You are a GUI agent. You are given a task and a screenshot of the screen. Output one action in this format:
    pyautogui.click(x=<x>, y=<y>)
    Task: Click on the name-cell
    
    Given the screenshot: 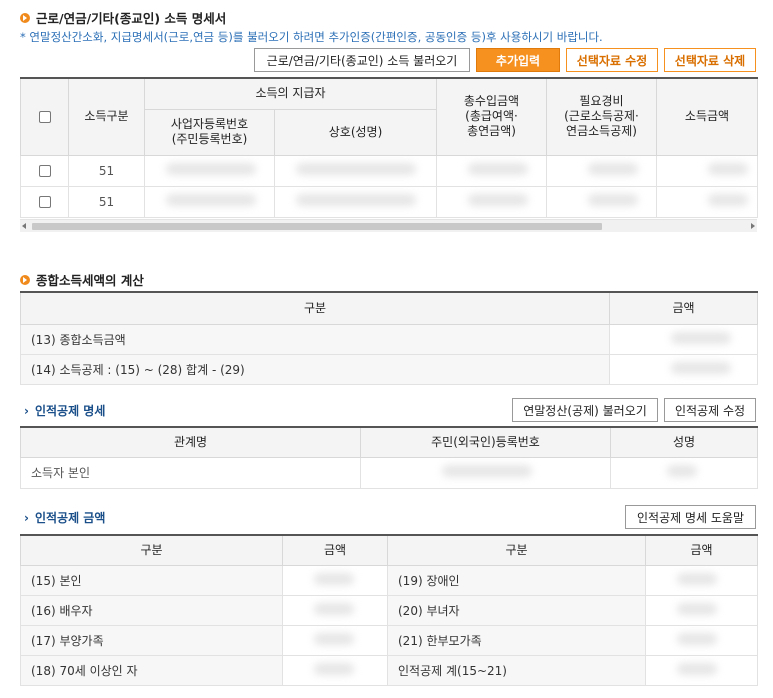 What is the action you would take?
    pyautogui.click(x=684, y=472)
    